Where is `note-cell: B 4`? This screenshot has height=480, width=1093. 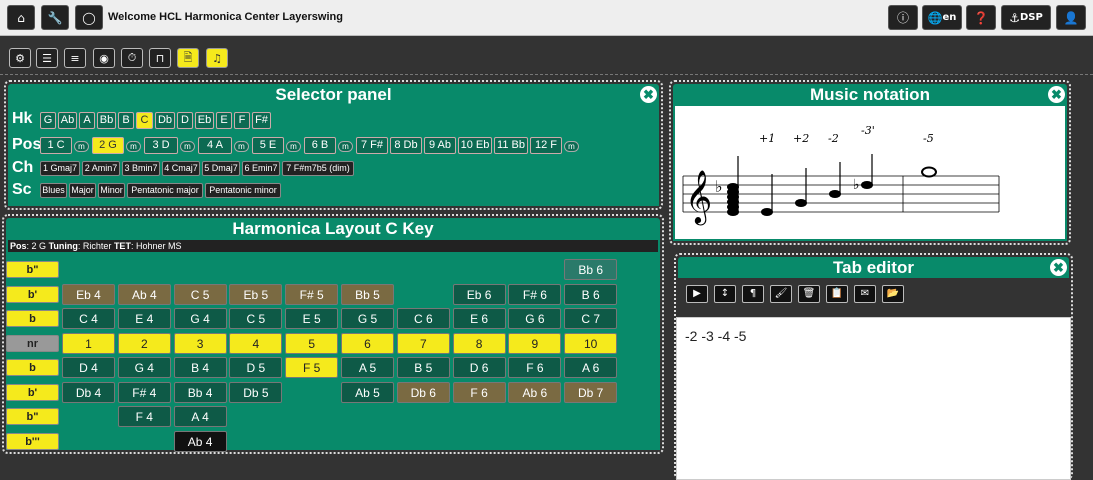 note-cell: B 4 is located at coordinates (200, 367).